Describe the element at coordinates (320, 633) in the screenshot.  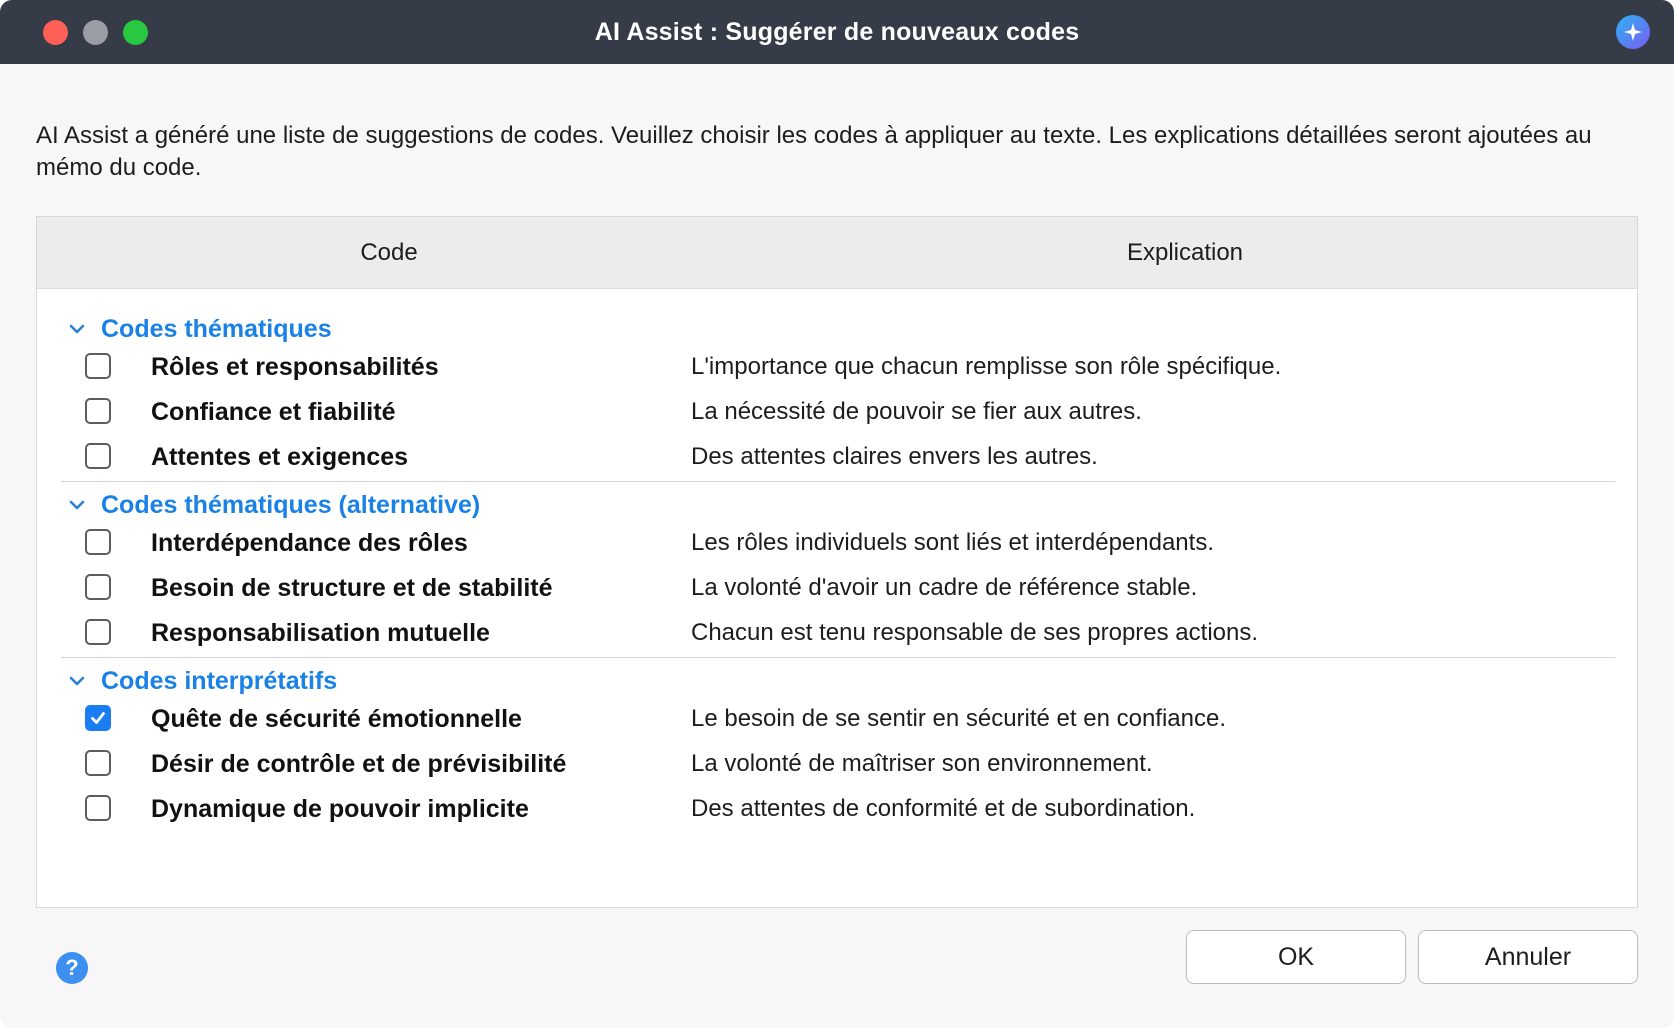
I see `code-name: Responsabilisation mutuelle` at that location.